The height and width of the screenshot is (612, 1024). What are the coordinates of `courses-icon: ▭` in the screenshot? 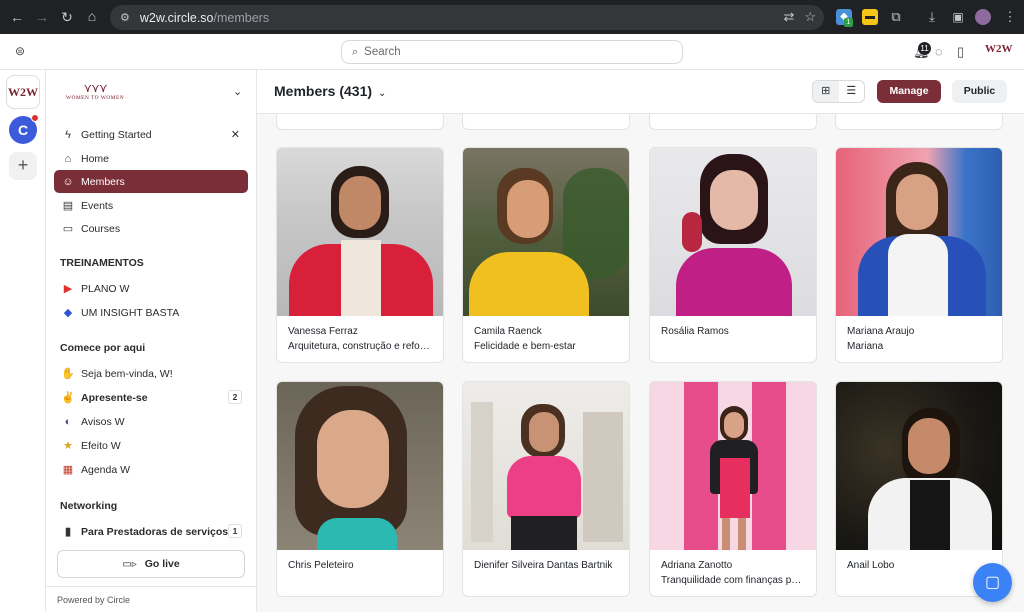 It's located at (68, 229).